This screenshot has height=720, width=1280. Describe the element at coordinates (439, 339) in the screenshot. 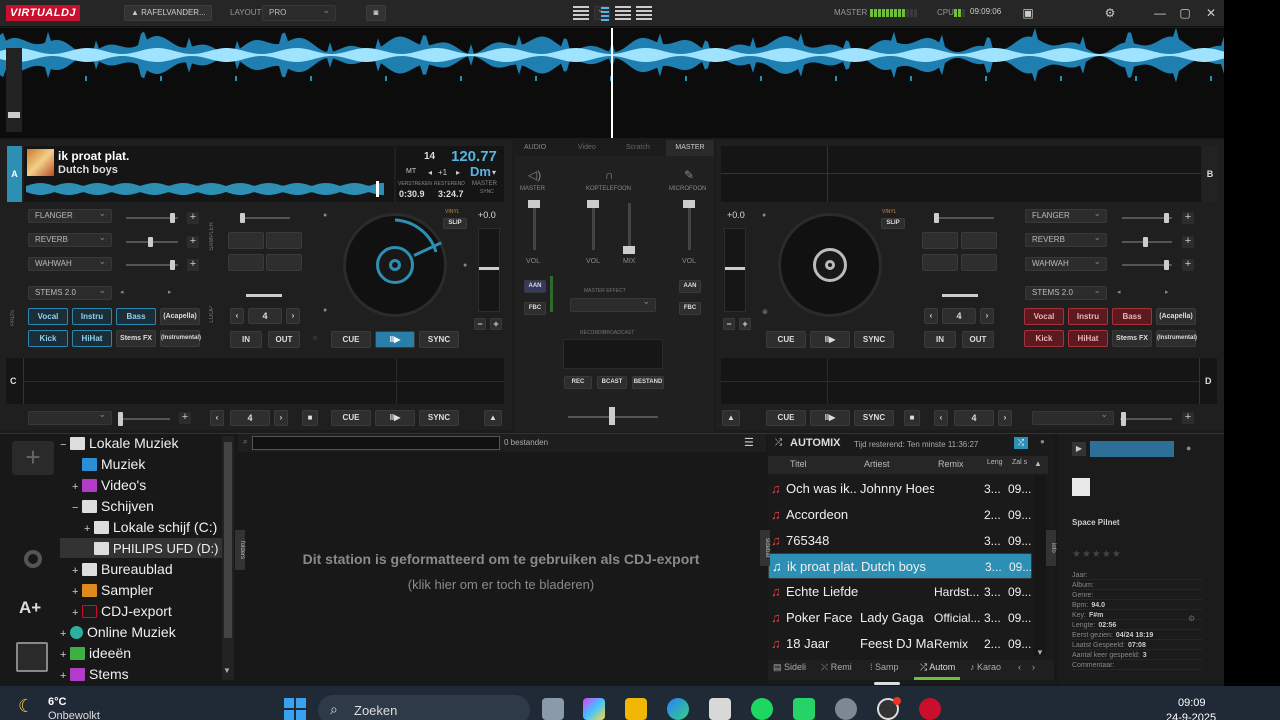

I see `deck-a-sync-button: SYNC` at that location.